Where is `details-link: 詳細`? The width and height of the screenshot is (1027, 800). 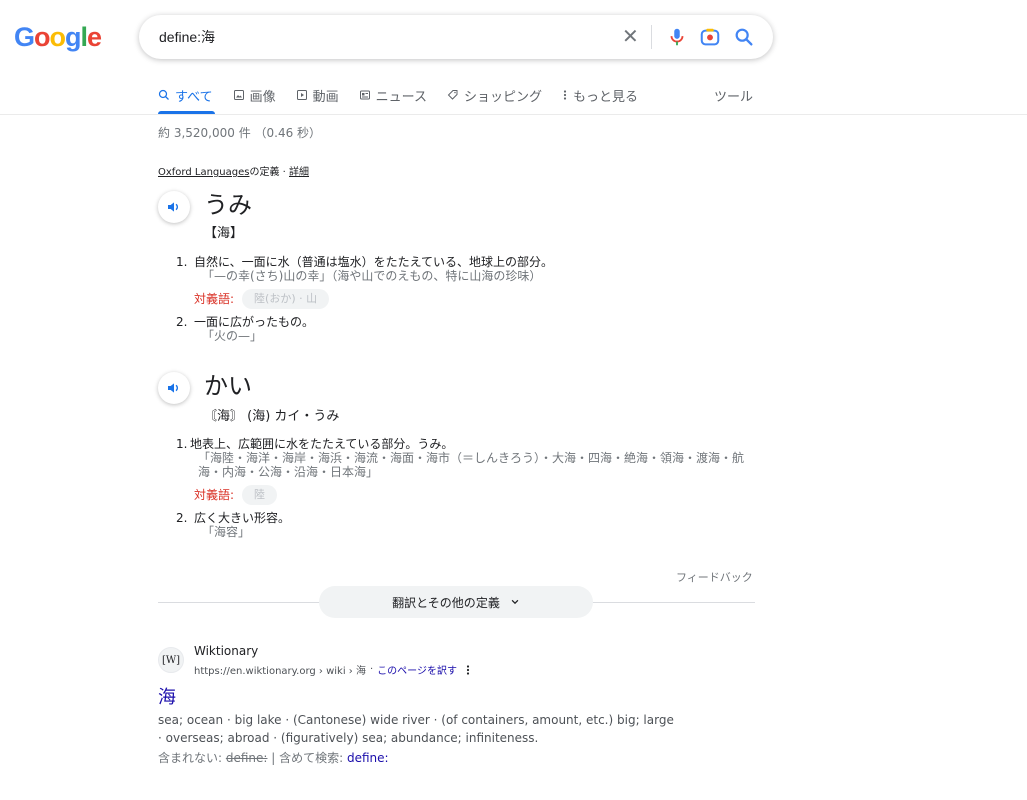 details-link: 詳細 is located at coordinates (299, 172).